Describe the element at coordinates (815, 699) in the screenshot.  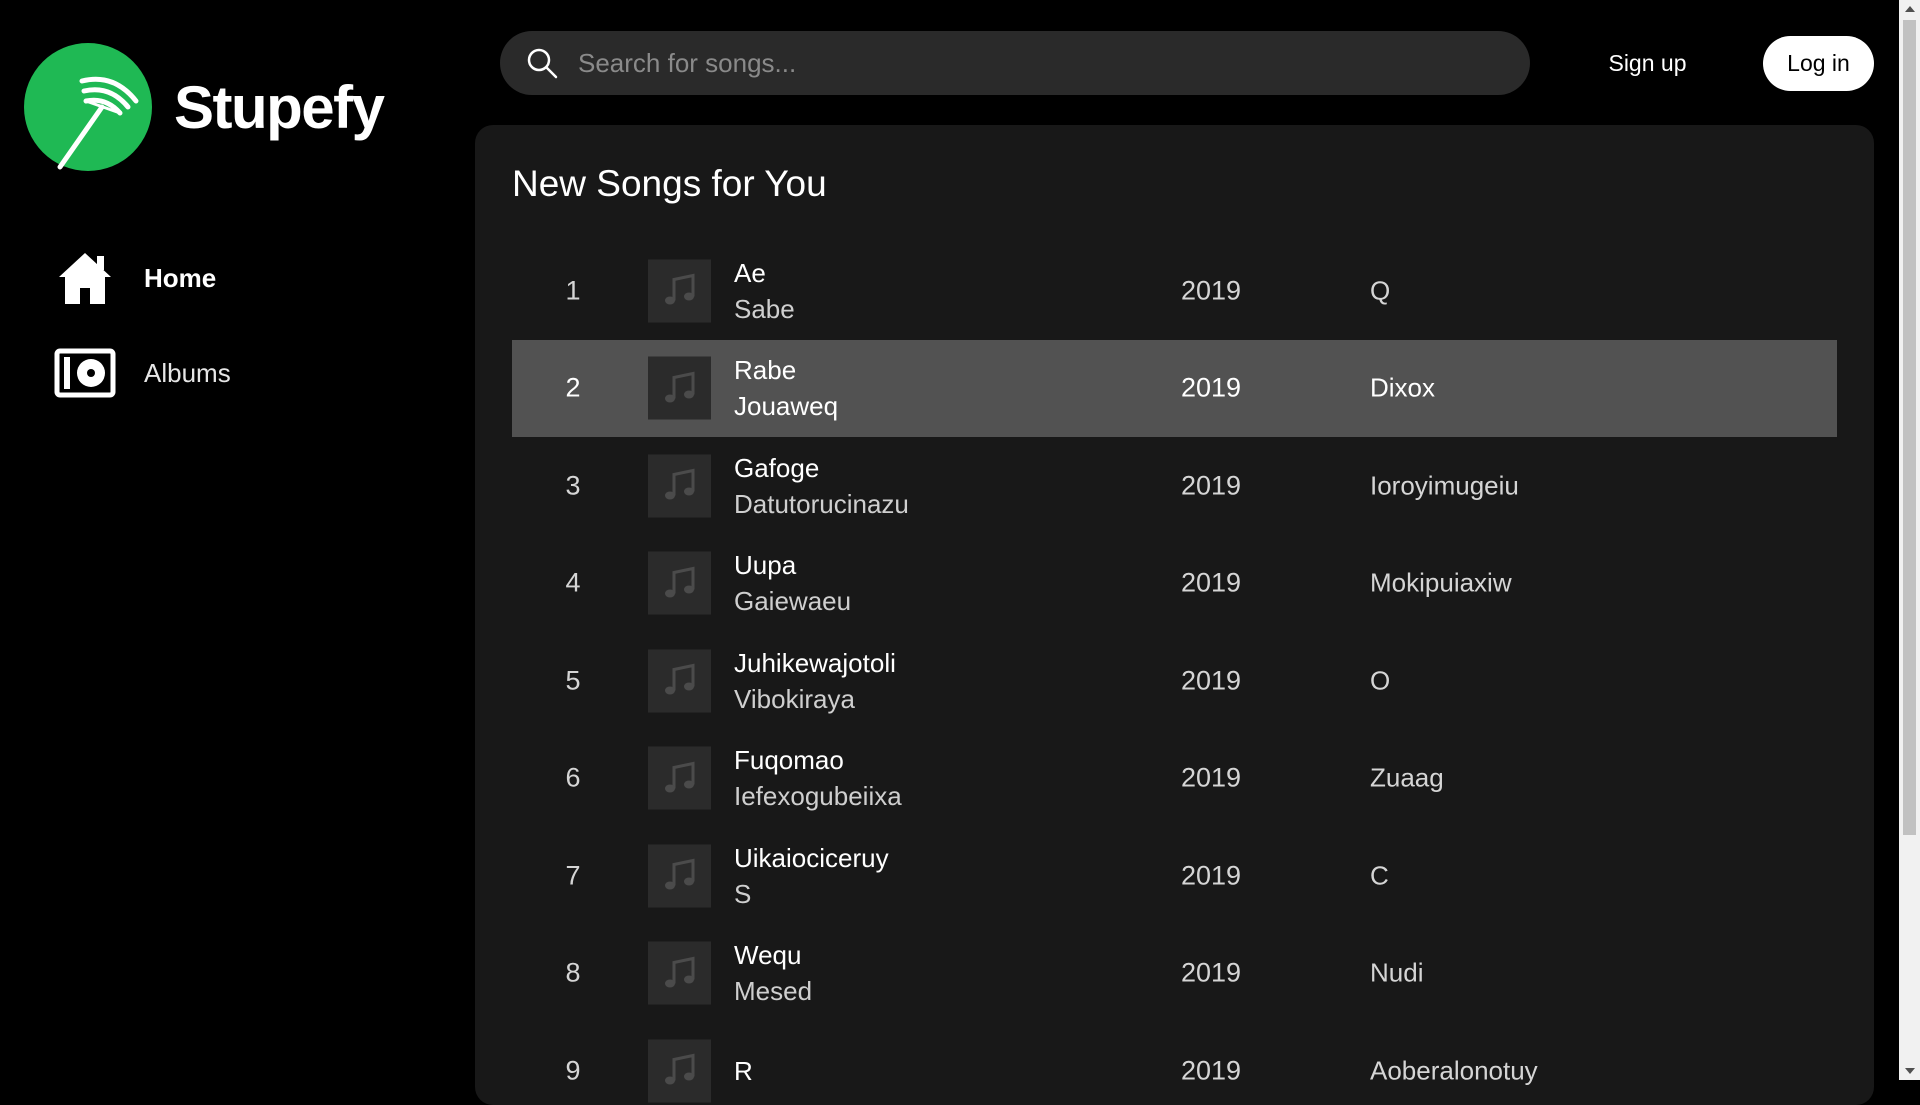
I see `song-artist: Vibokiraya` at that location.